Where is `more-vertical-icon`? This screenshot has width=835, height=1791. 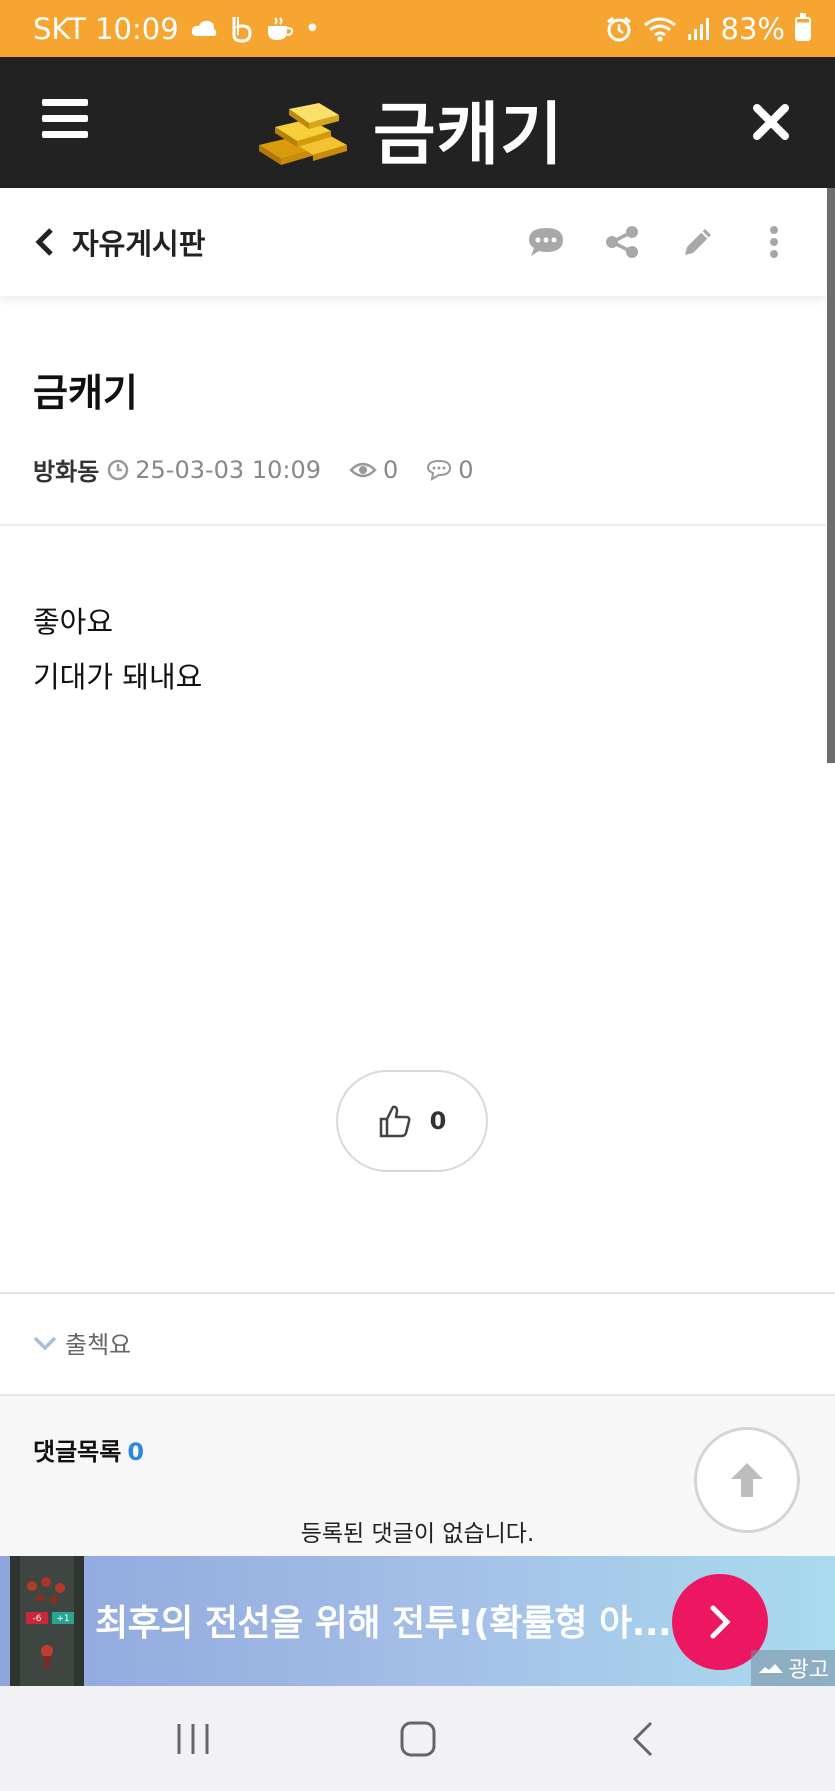 more-vertical-icon is located at coordinates (774, 242).